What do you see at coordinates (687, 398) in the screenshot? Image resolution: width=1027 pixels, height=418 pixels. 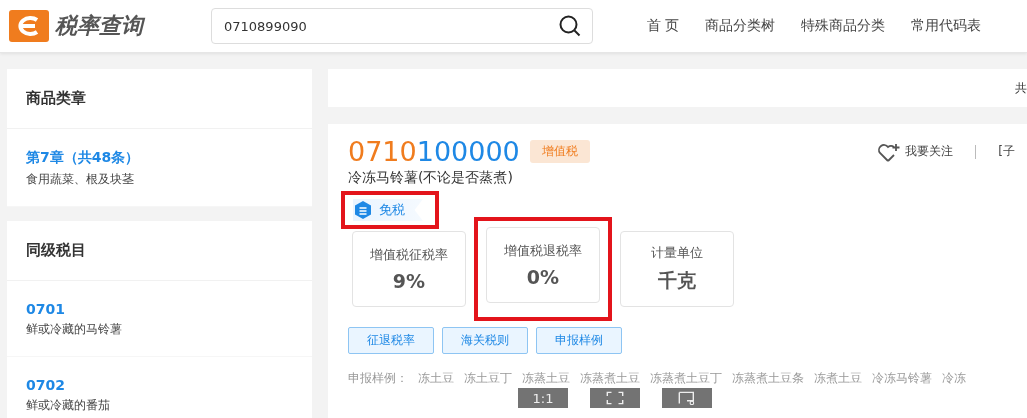 I see `screenshot-button` at bounding box center [687, 398].